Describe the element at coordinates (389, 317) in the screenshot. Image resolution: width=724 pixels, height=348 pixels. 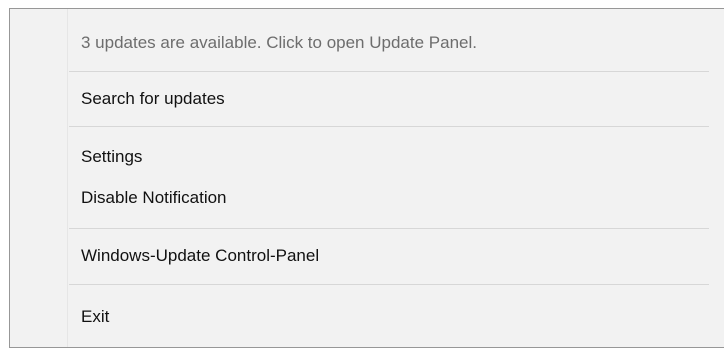
I see `menu-item-exit: Exit` at that location.